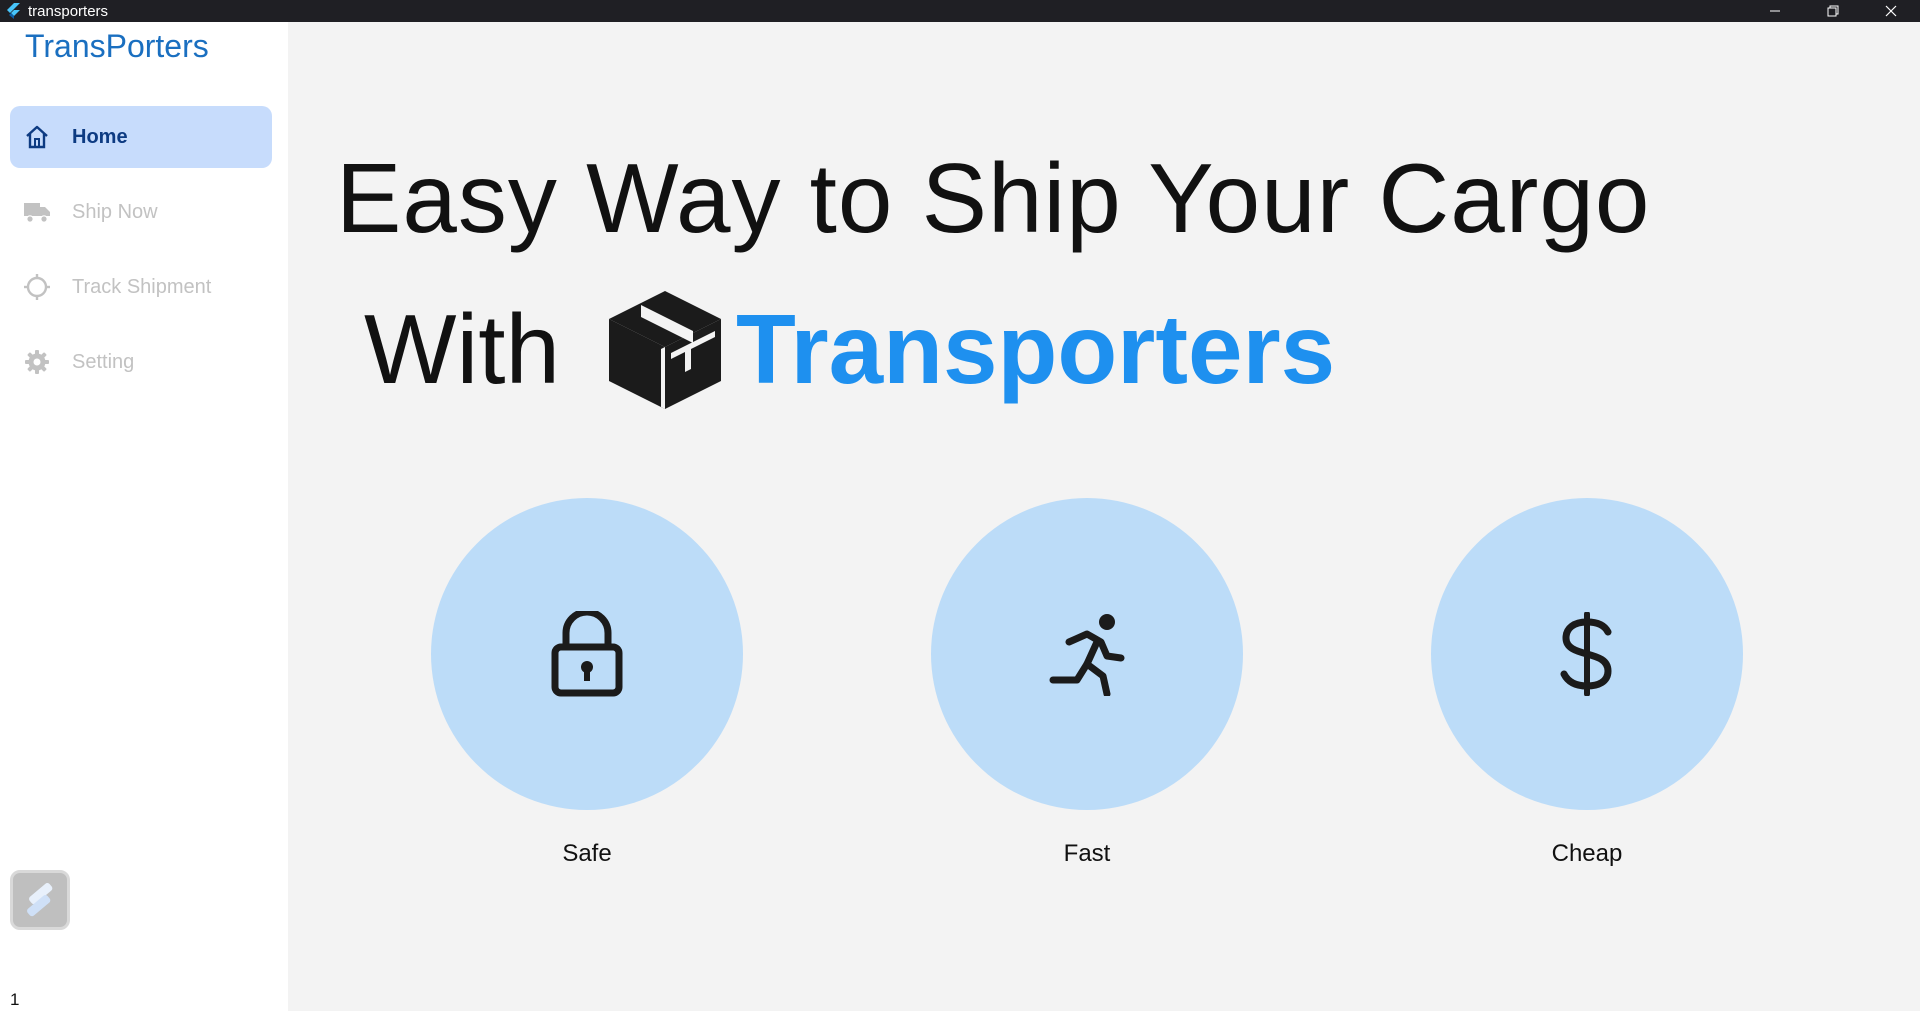 Image resolution: width=1920 pixels, height=1011 pixels. I want to click on sidebar-item-label: Track Shipment, so click(142, 286).